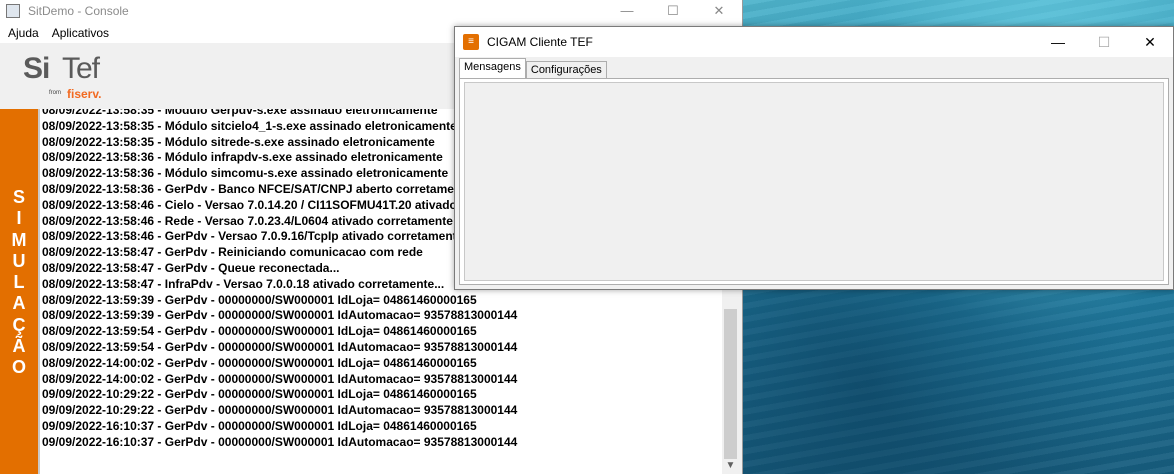 This screenshot has width=1174, height=474. Describe the element at coordinates (18, 197) in the screenshot. I see `sim-letter: S` at that location.